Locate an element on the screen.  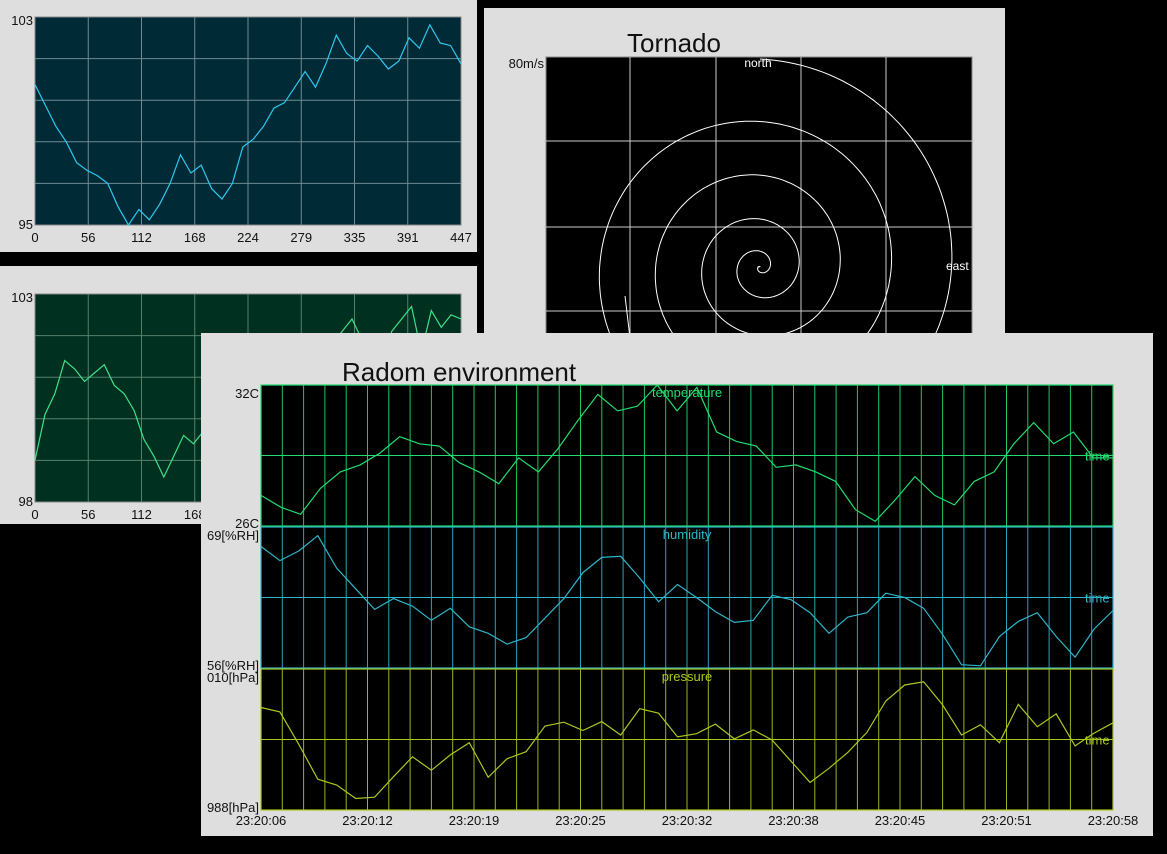
x-tick-label: 23:20:51 is located at coordinates (1006, 820).